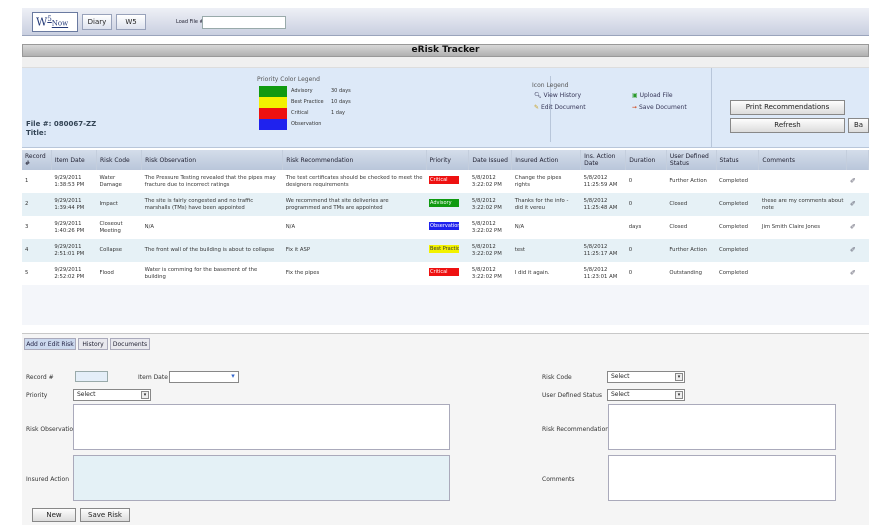 The height and width of the screenshot is (525, 869). What do you see at coordinates (261, 427) in the screenshot?
I see `risk-observation-textarea` at bounding box center [261, 427].